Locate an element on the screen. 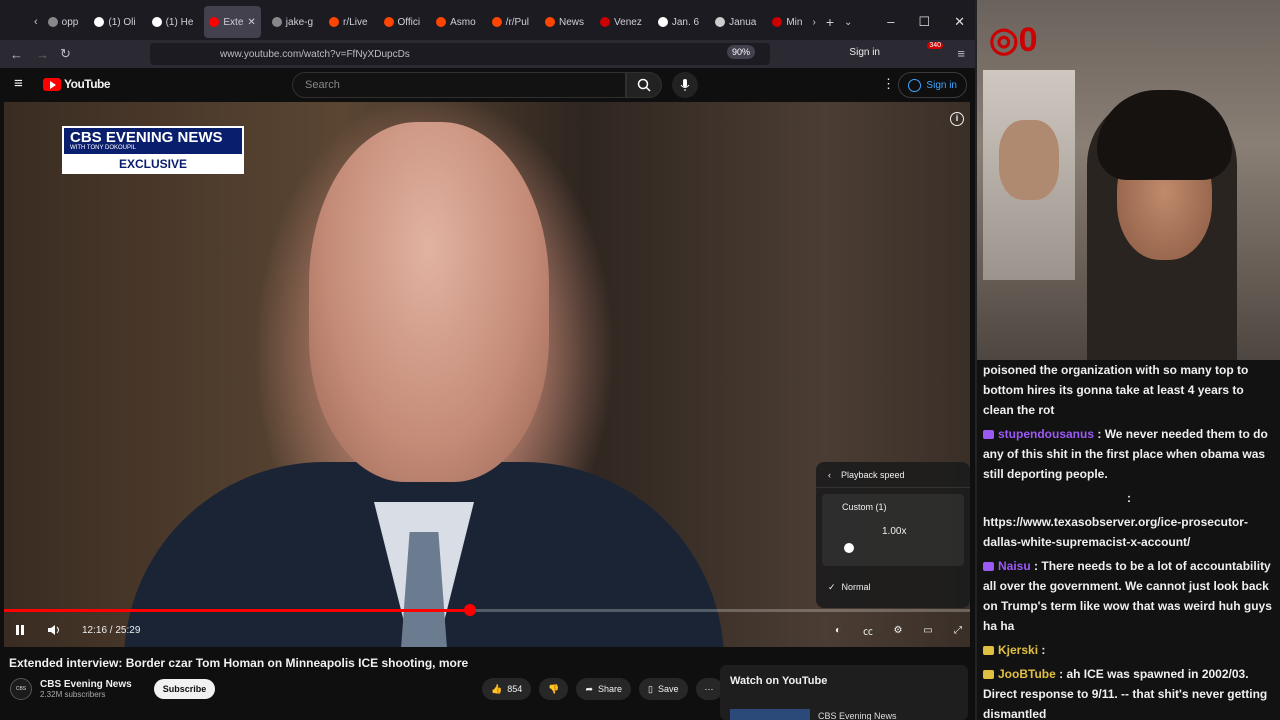  browser-tab: Janua is located at coordinates (735, 22).